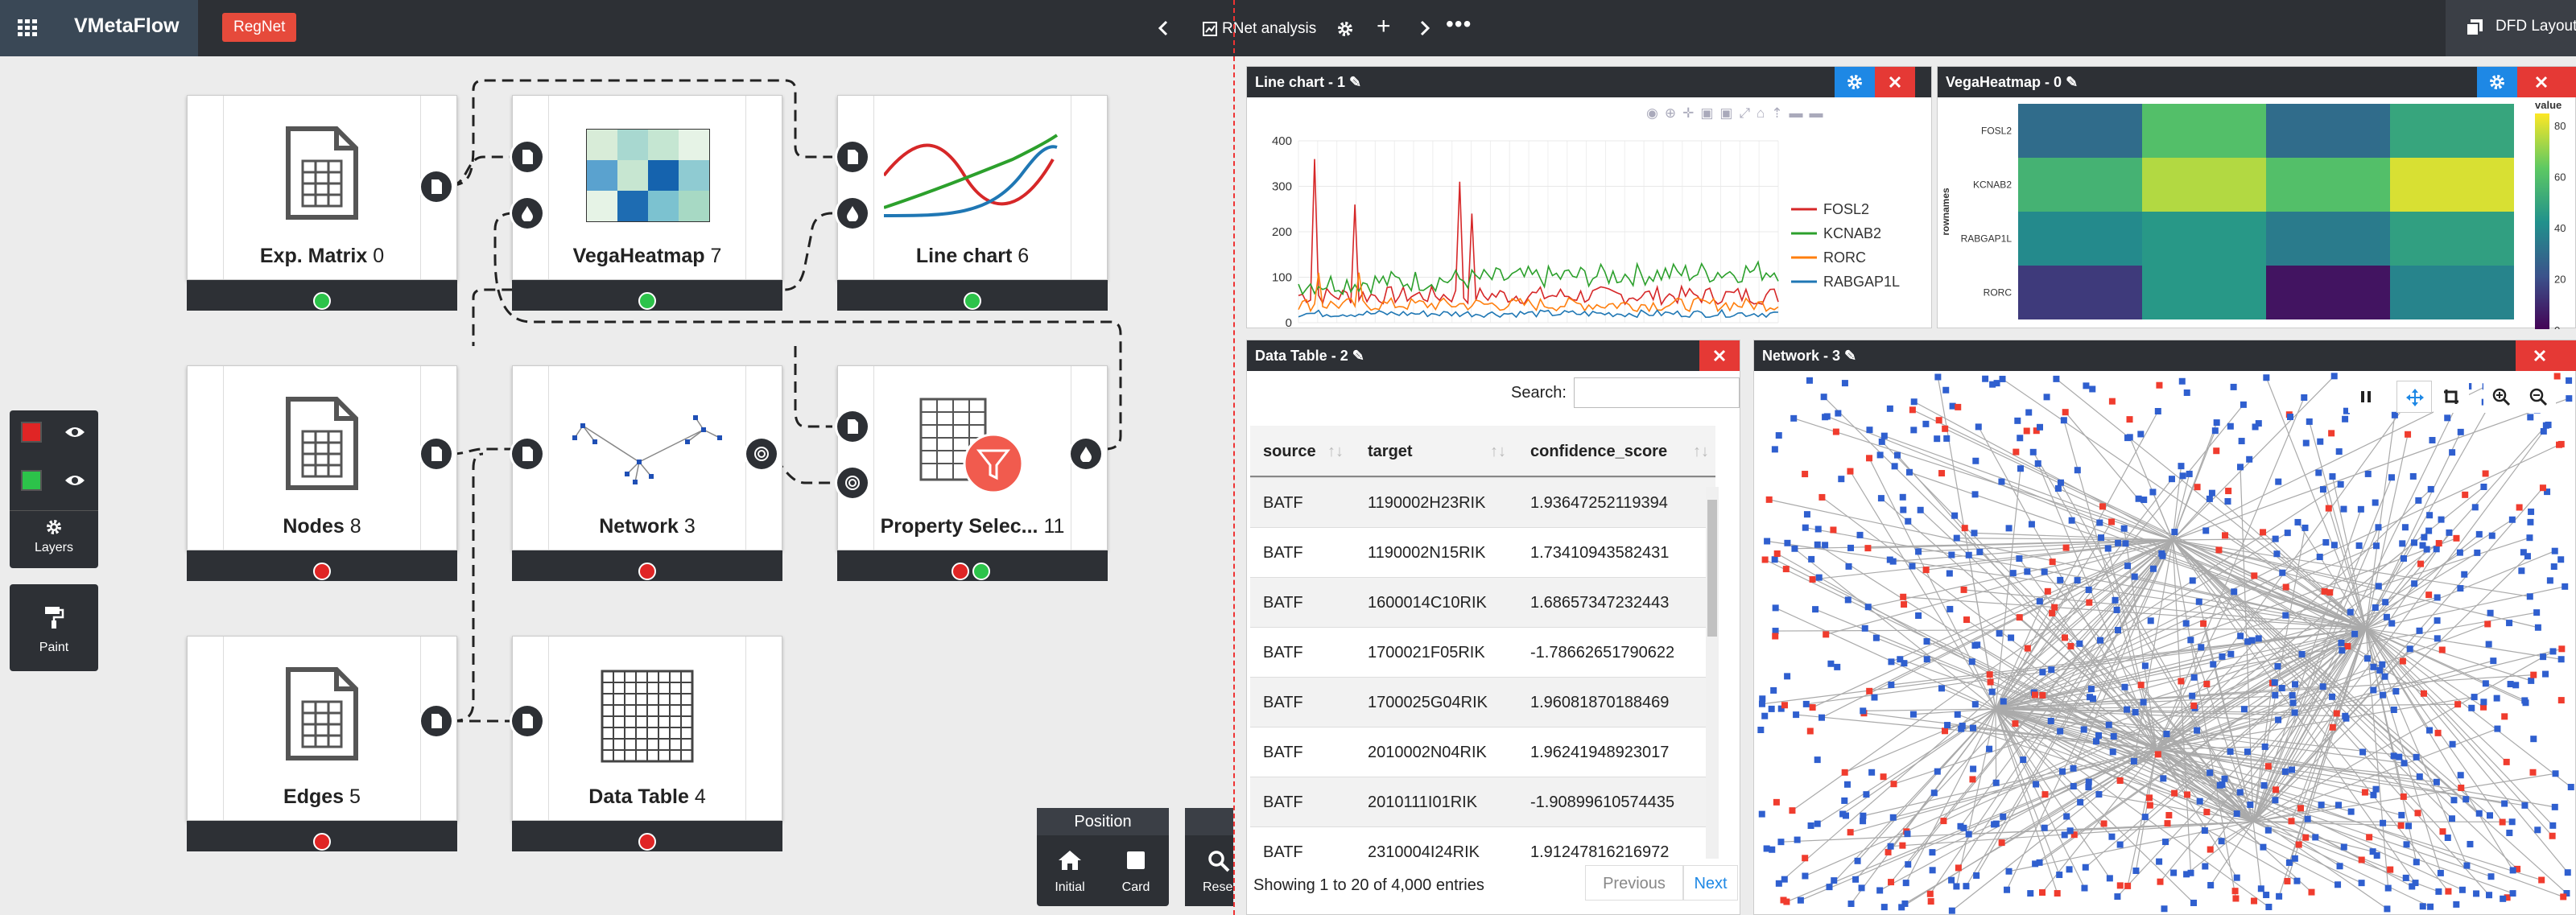 The height and width of the screenshot is (915, 2576). Describe the element at coordinates (1482, 843) in the screenshot. I see `table-row: BATF 2310004I24RIK 1.91247816216972` at that location.